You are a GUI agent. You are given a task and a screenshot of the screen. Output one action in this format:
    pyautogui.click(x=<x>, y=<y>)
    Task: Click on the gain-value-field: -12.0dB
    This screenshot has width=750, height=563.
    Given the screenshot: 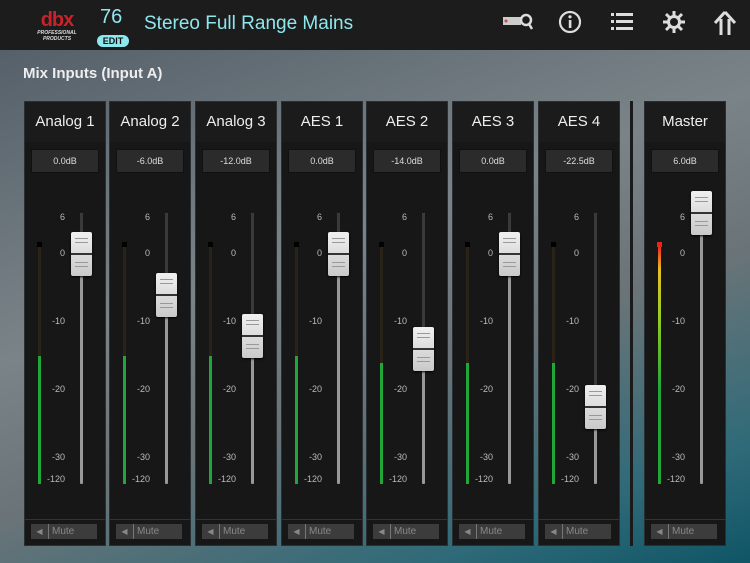 What is the action you would take?
    pyautogui.click(x=236, y=161)
    